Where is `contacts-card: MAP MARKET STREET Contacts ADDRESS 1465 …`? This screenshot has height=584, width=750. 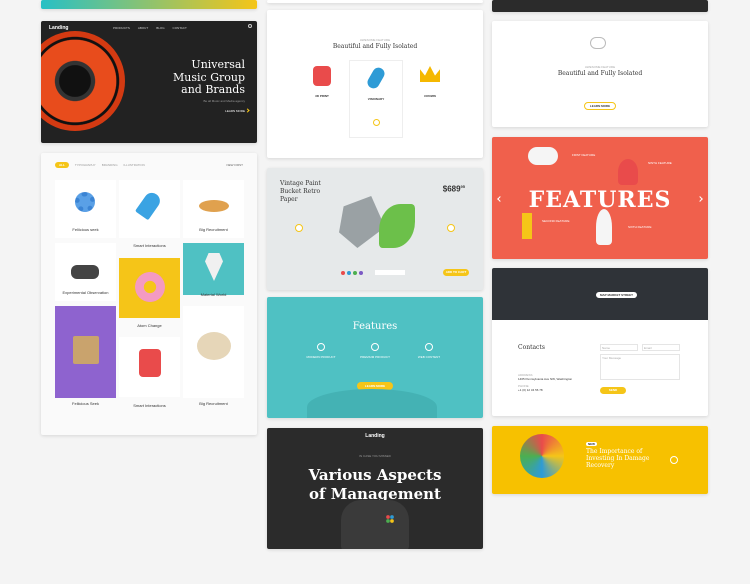
contacts-card: MAP MARKET STREET Contacts ADDRESS 1465 … is located at coordinates (600, 342).